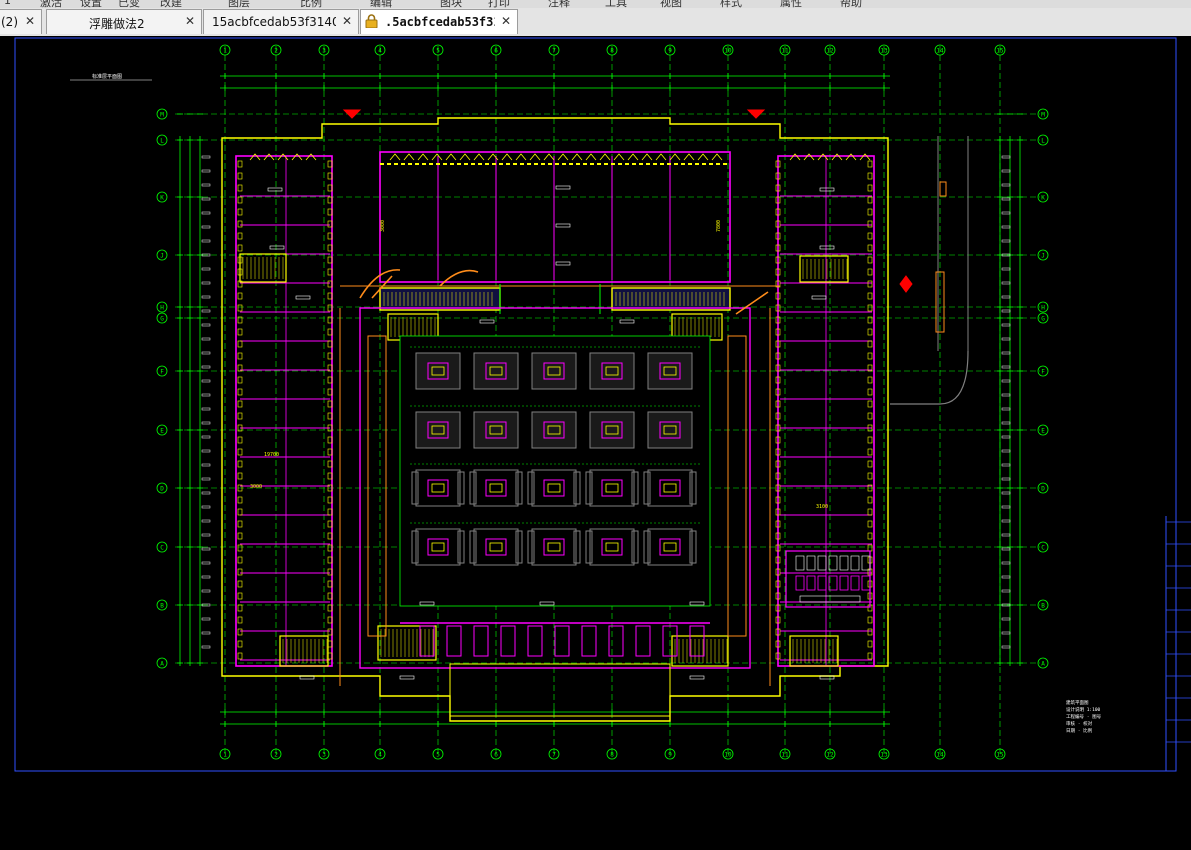 The height and width of the screenshot is (850, 1191). What do you see at coordinates (51, 4) in the screenshot?
I see `menu-item: 激活` at bounding box center [51, 4].